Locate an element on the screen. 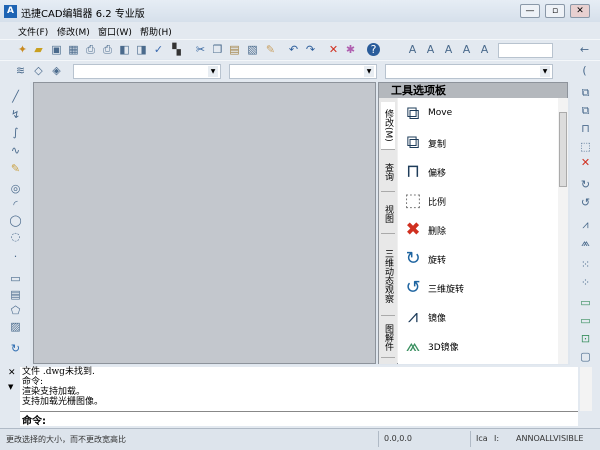 The width and height of the screenshot is (600, 450). select-icon: ✱ is located at coordinates (350, 49).